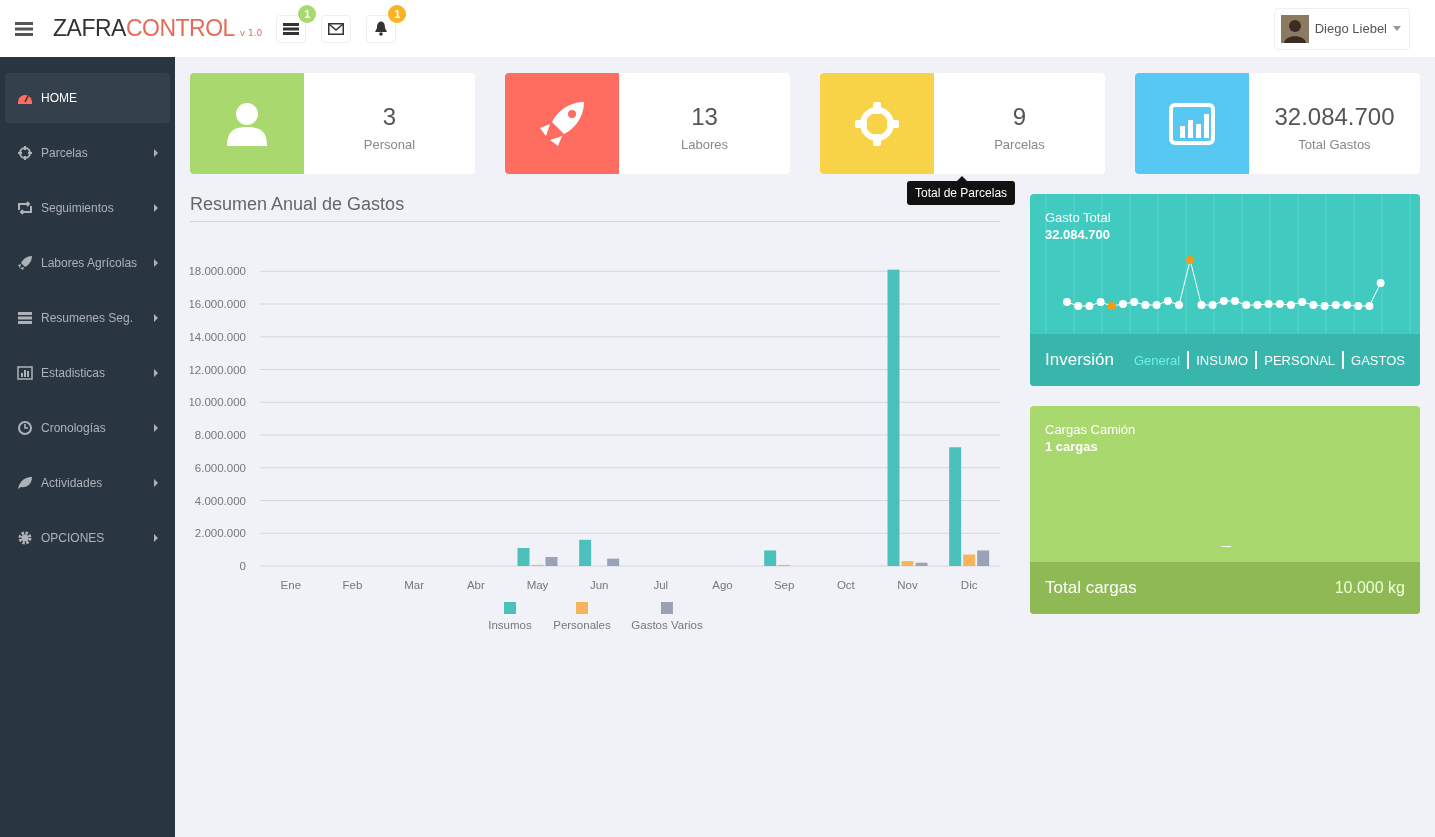  What do you see at coordinates (24, 28) in the screenshot?
I see `menu-icon` at bounding box center [24, 28].